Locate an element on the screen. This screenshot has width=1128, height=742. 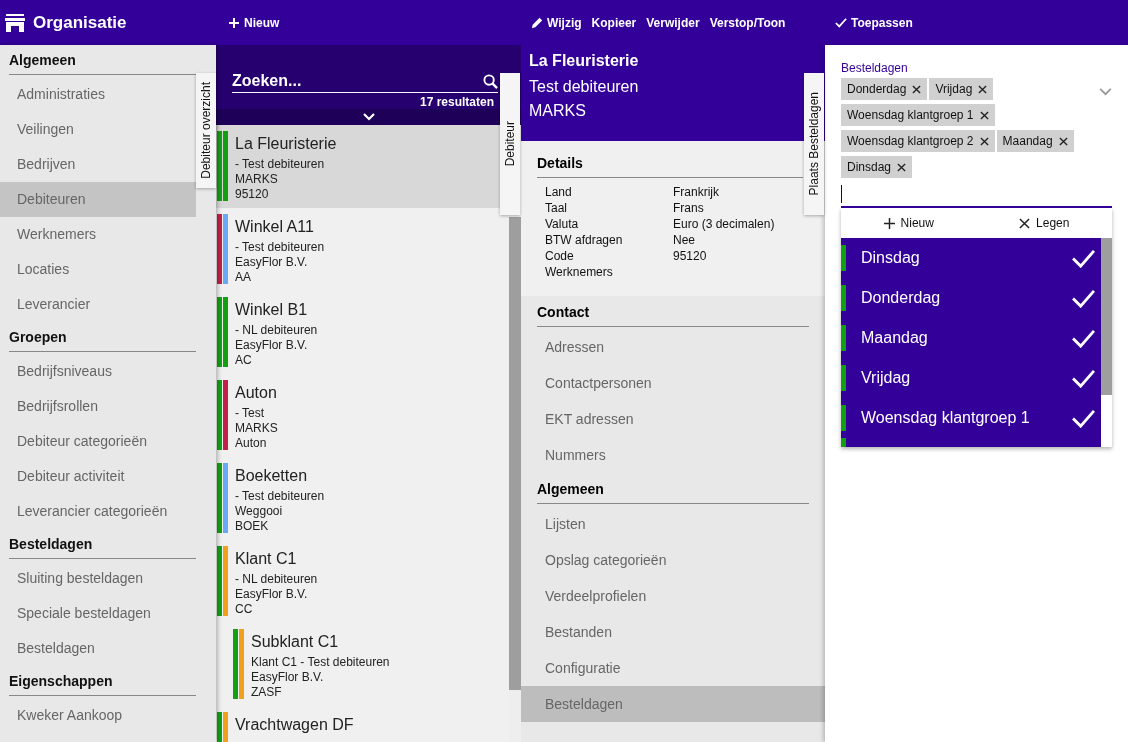
option-item: Vrijdag is located at coordinates (971, 378).